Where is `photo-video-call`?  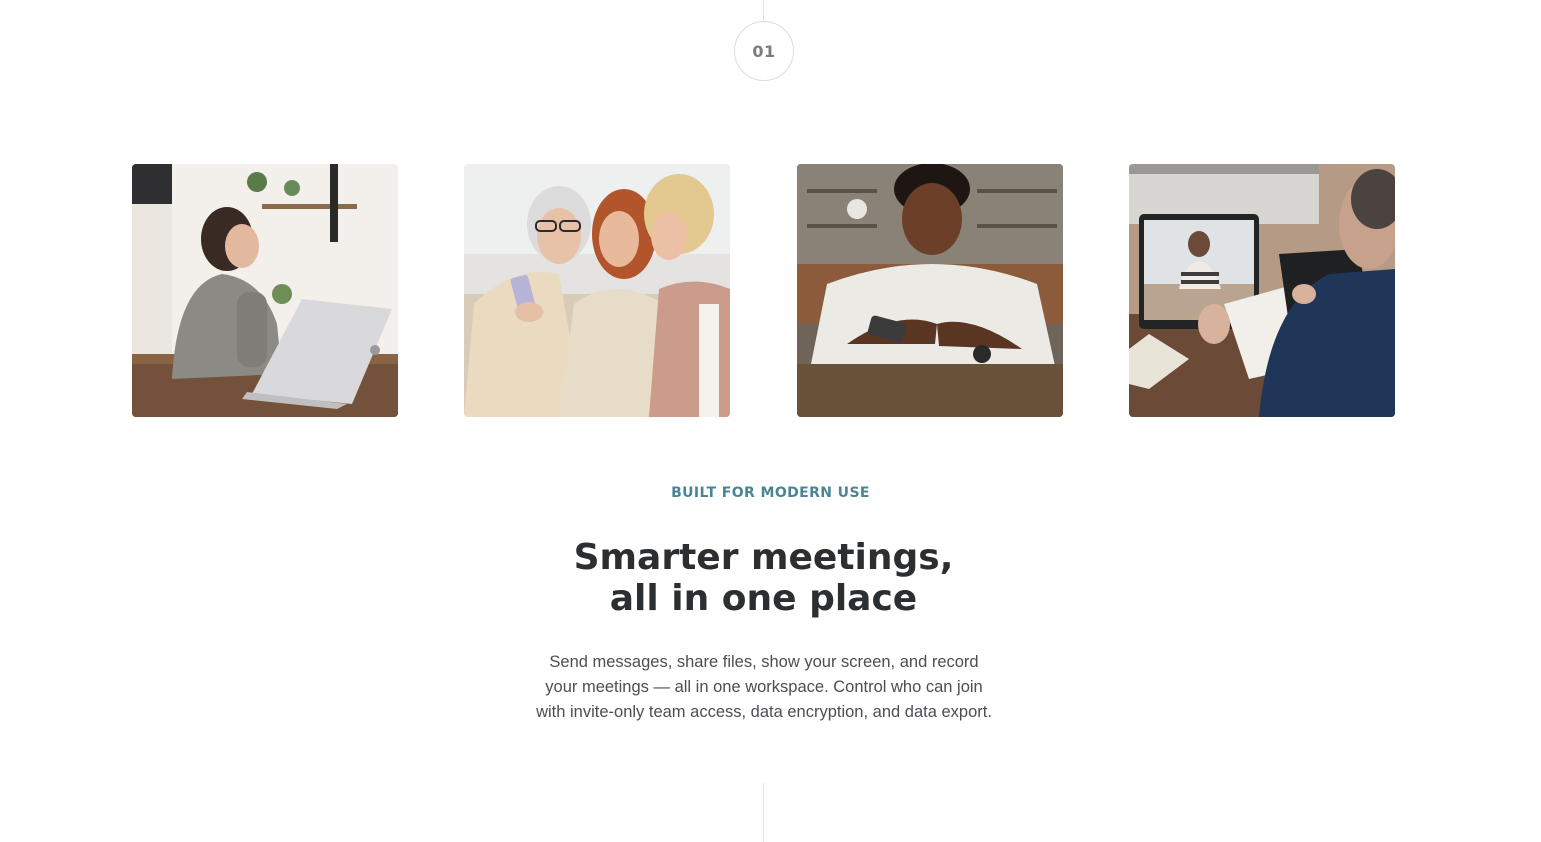
photo-video-call is located at coordinates (1262, 290).